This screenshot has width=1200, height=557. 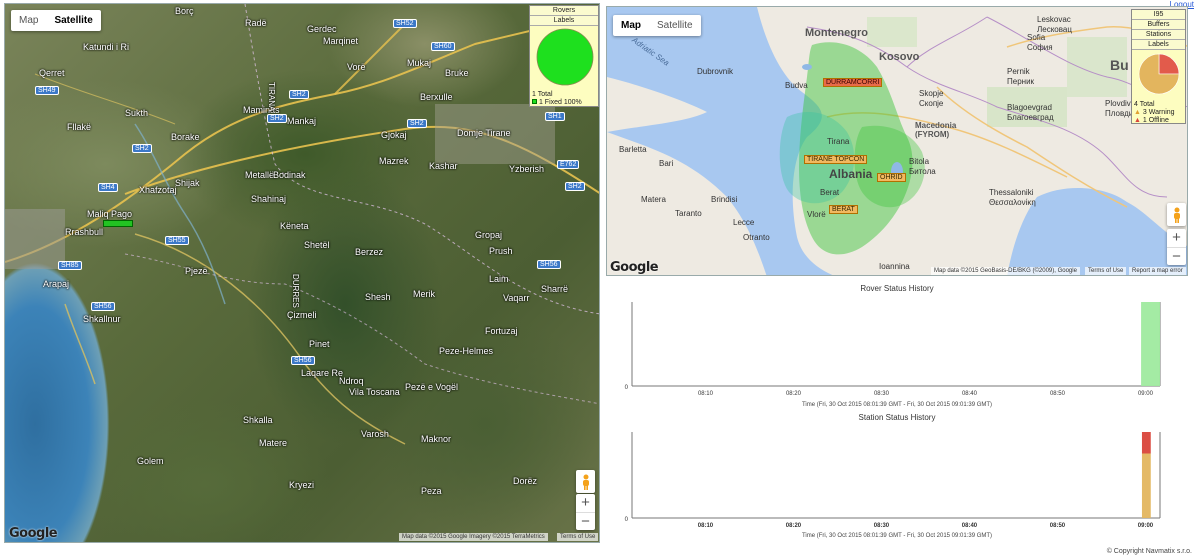 What do you see at coordinates (756, 237) in the screenshot?
I see `map-place-label: Otranto` at bounding box center [756, 237].